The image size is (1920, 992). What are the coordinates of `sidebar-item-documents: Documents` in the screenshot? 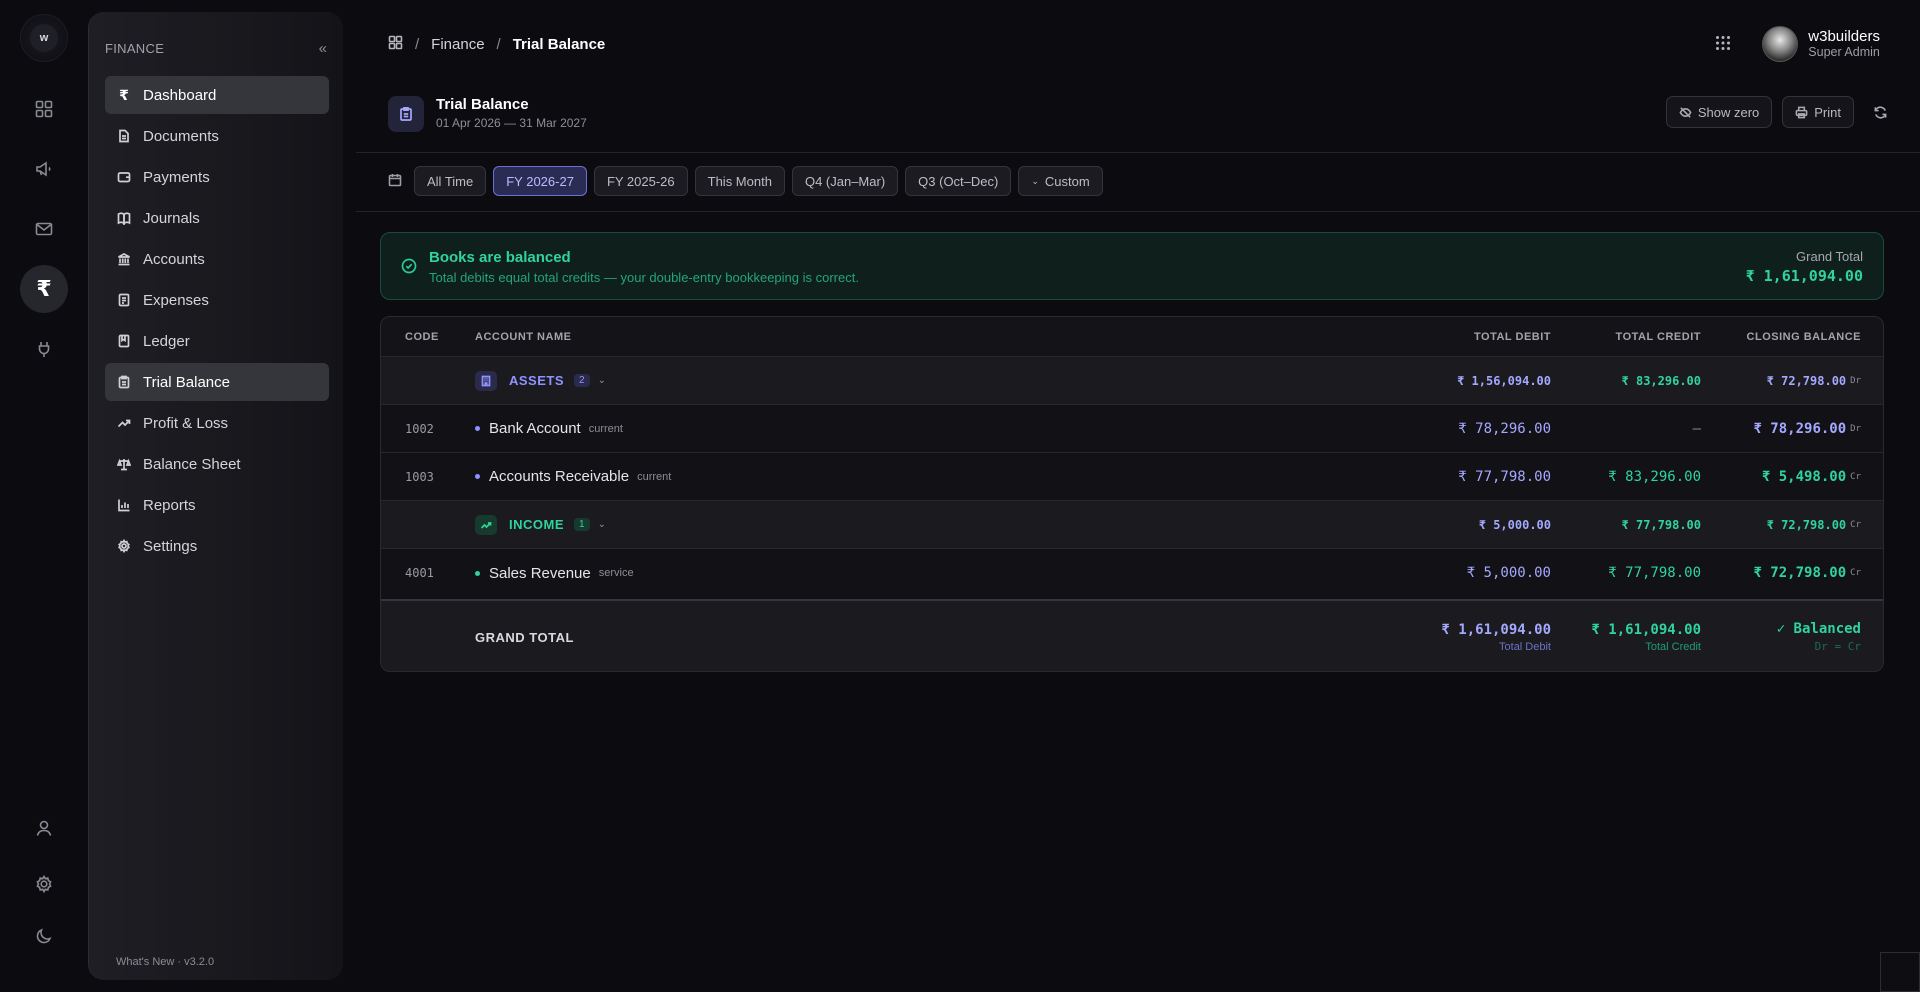 It's located at (217, 136).